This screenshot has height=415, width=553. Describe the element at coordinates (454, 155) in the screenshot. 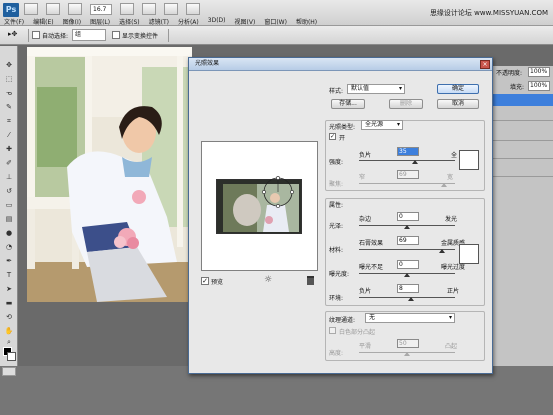

I see `intensity-high-label: 全` at that location.